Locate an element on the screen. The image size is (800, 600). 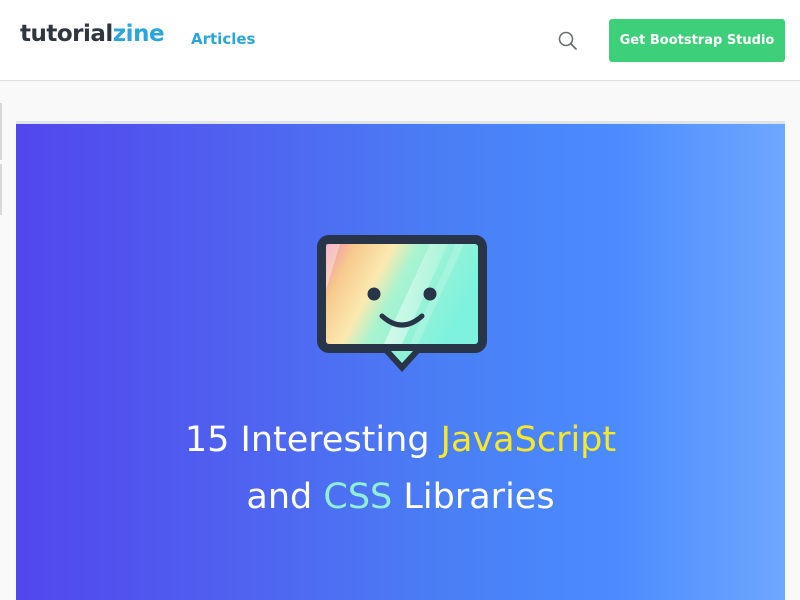
left-scroll-edge is located at coordinates (1, 159).